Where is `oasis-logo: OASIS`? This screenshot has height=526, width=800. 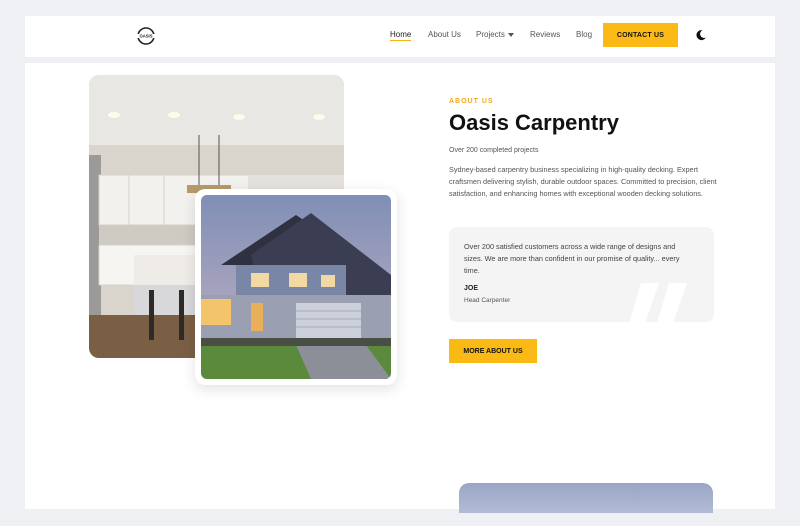
oasis-logo: OASIS is located at coordinates (146, 36).